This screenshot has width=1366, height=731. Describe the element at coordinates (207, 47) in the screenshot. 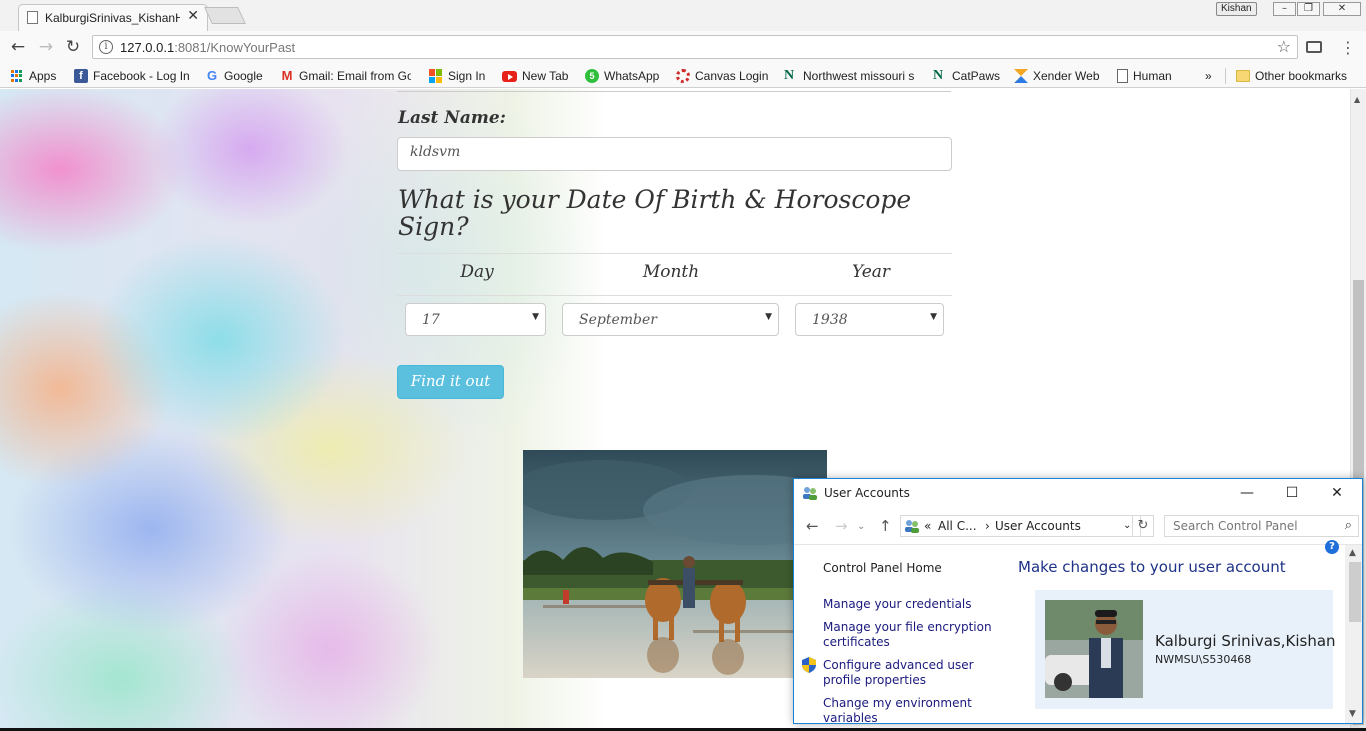

I see `url-text: 127.0.0.1:8081/KnowYourPast` at that location.